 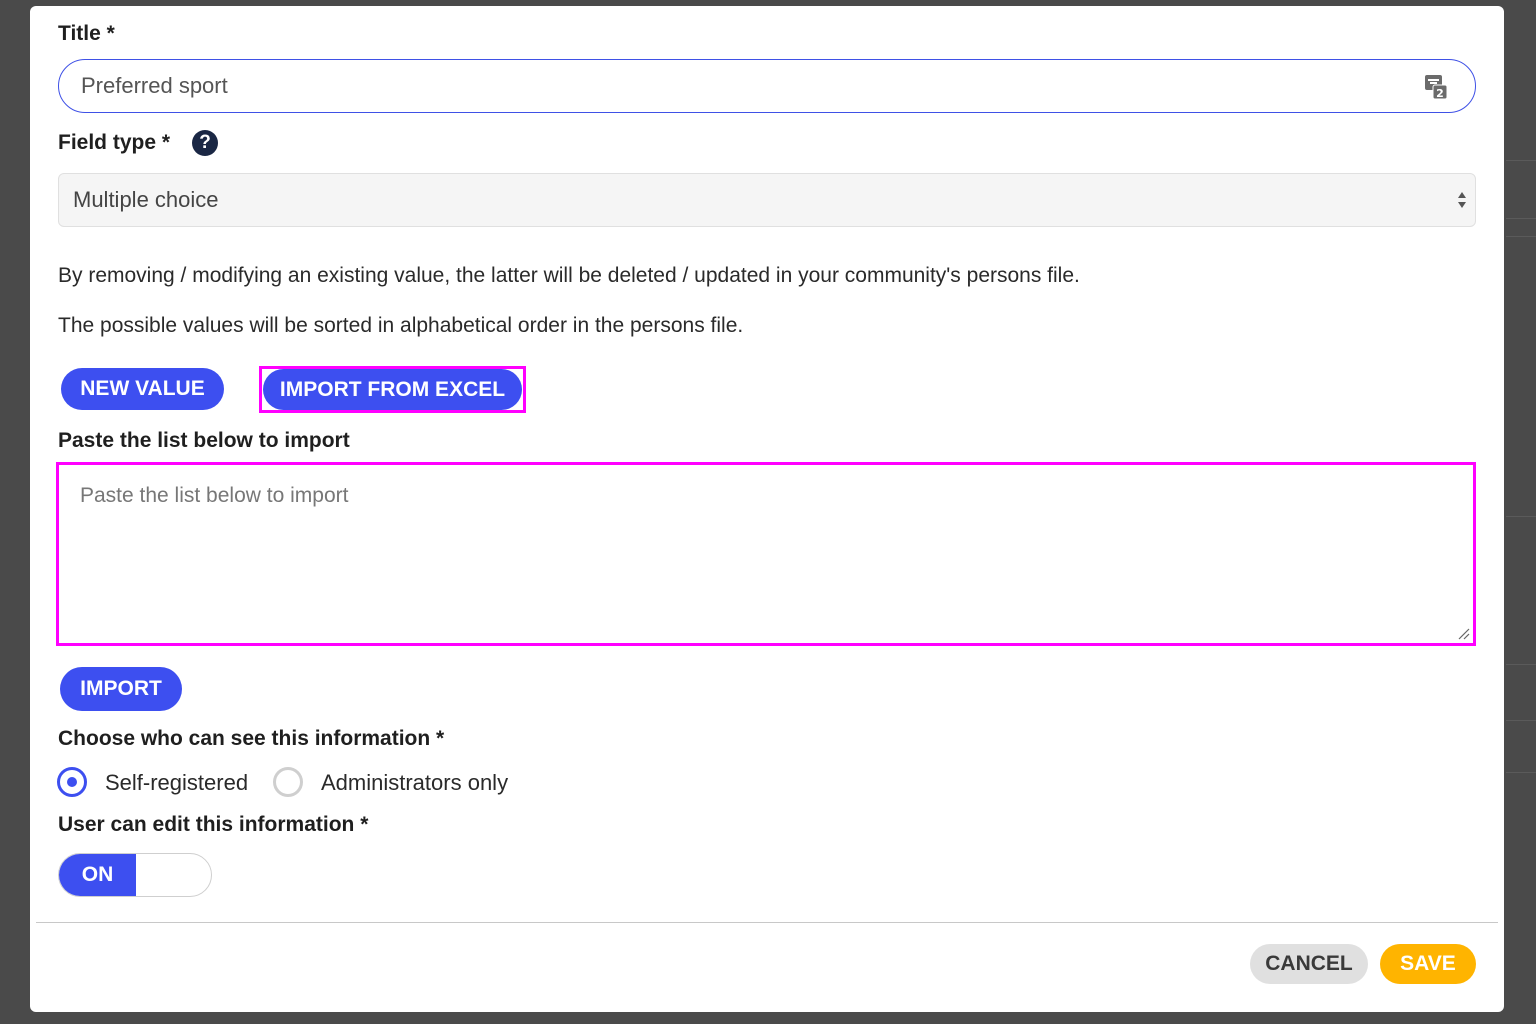 What do you see at coordinates (392, 389) in the screenshot?
I see `import-from-excel-button: IMPORT FROM EXCEL` at bounding box center [392, 389].